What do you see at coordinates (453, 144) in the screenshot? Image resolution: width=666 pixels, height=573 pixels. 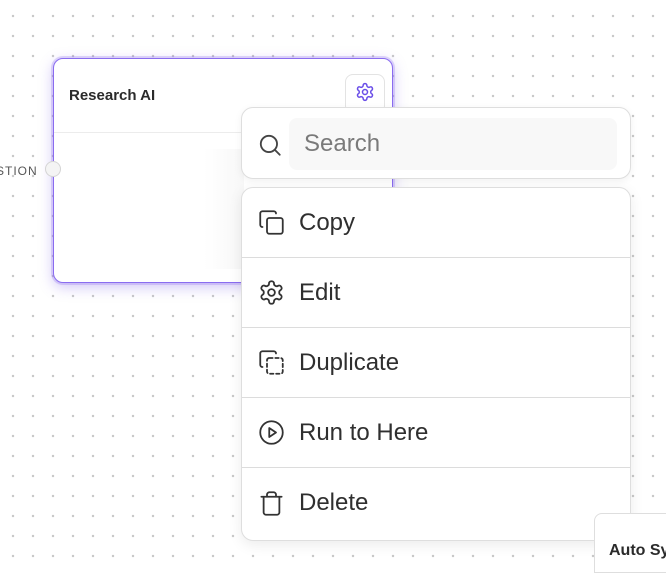 I see `search-input` at bounding box center [453, 144].